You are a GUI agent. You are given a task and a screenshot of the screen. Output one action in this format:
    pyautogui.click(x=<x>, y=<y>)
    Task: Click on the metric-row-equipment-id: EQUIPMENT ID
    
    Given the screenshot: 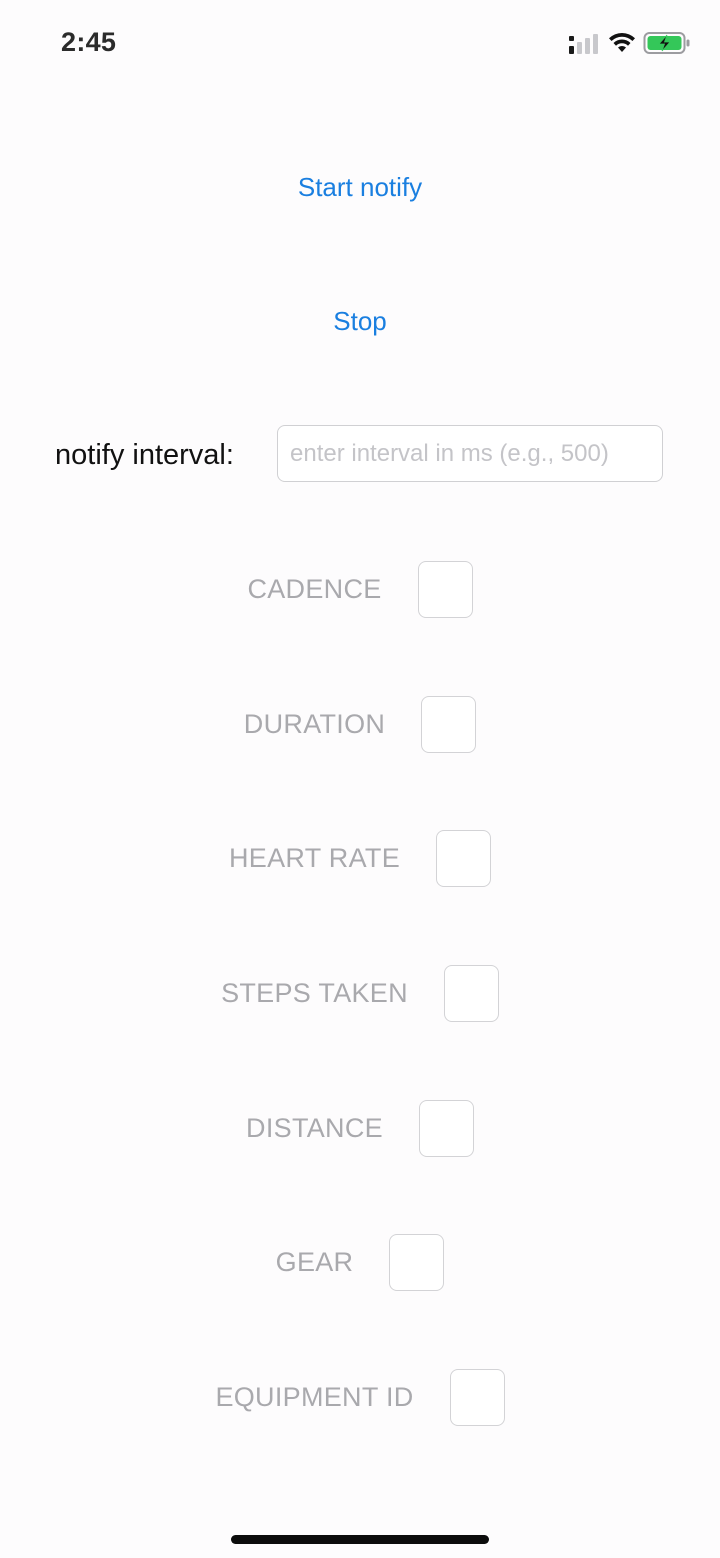 What is the action you would take?
    pyautogui.click(x=360, y=1397)
    